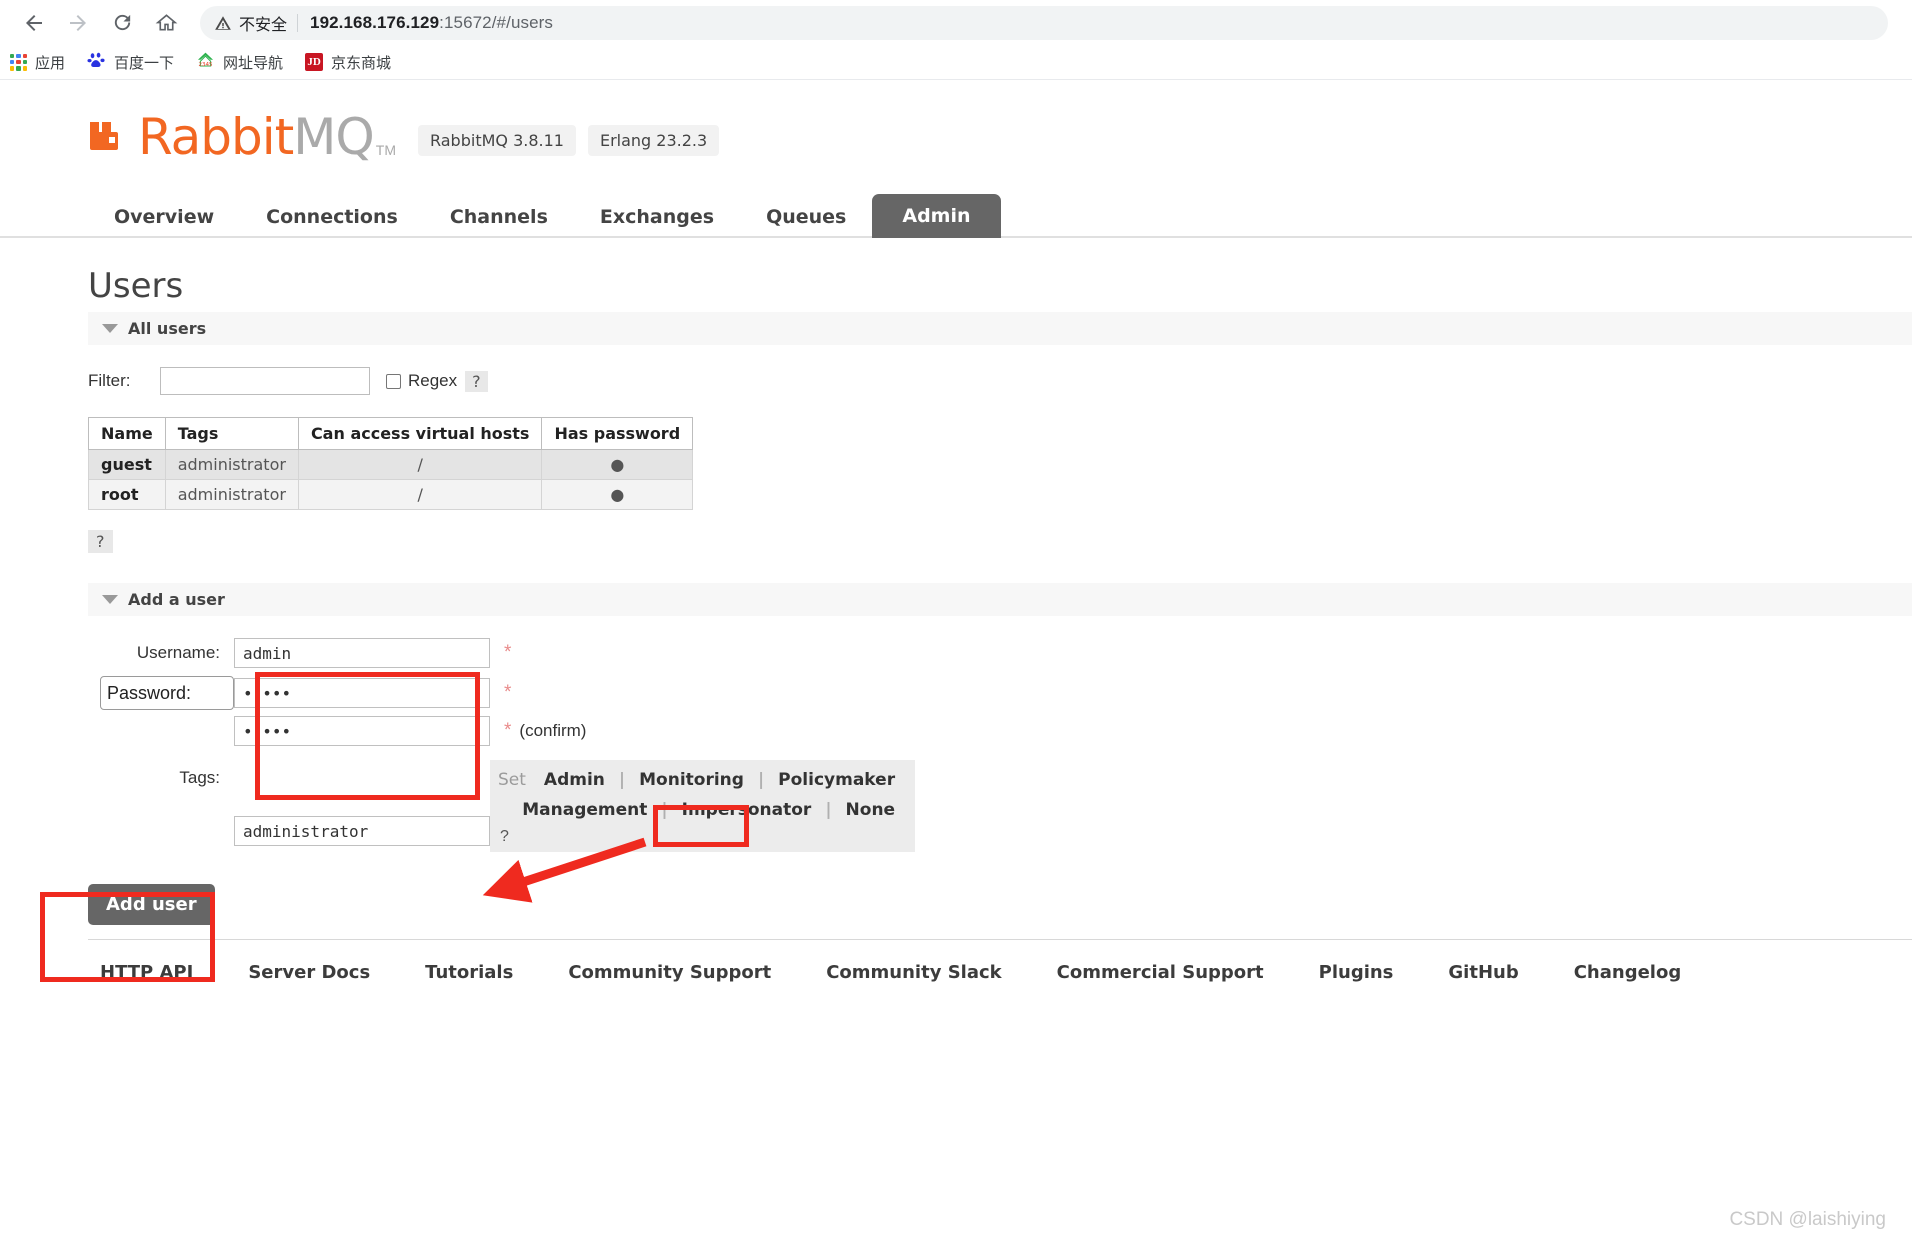  What do you see at coordinates (253, 63) in the screenshot?
I see `bookmark-label: 网址导航` at bounding box center [253, 63].